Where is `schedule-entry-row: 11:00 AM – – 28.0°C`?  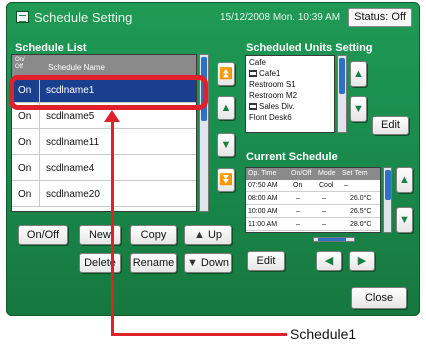 schedule-entry-row: 11:00 AM – – 28.0°C is located at coordinates (313, 225).